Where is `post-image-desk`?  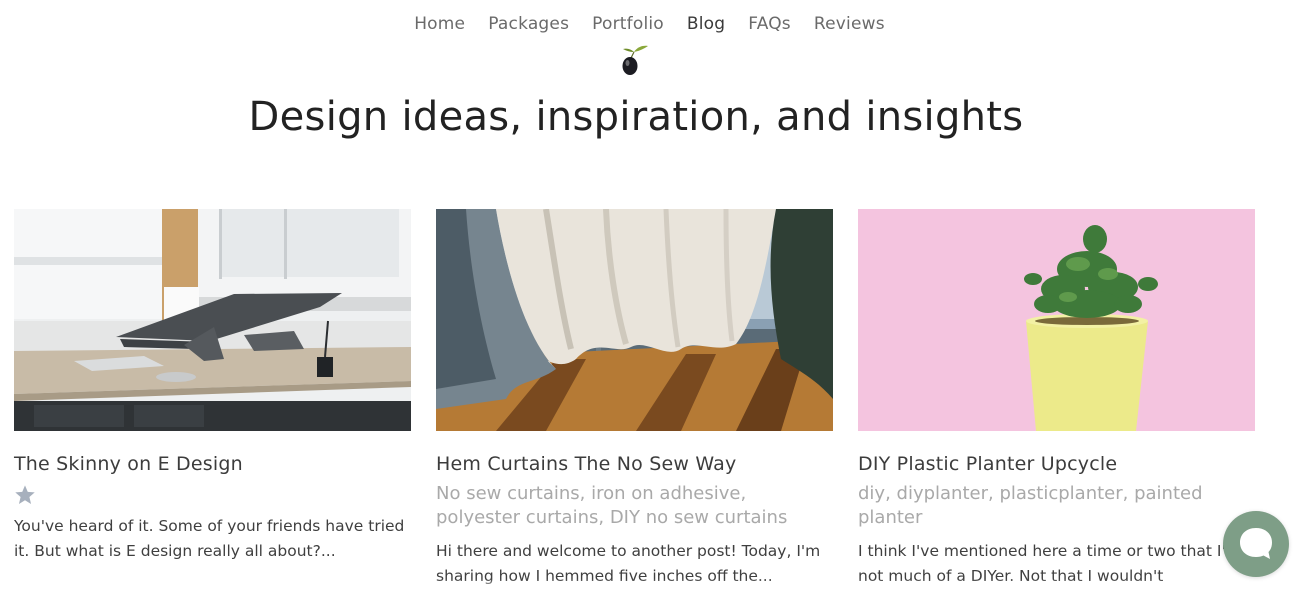 post-image-desk is located at coordinates (212, 320).